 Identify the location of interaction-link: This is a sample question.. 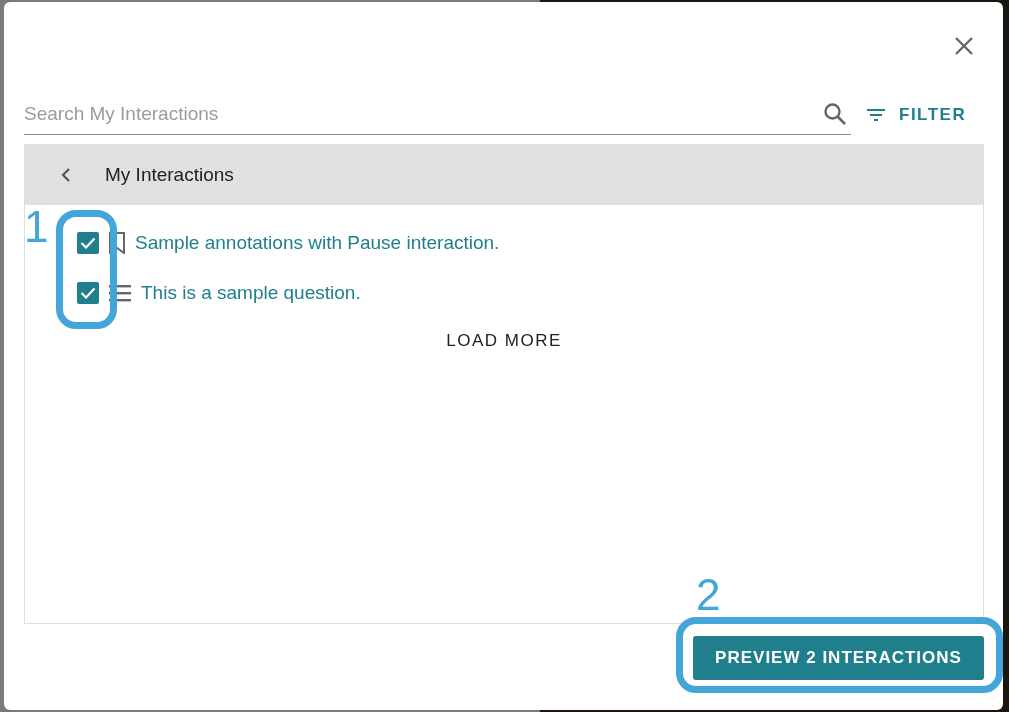
(251, 293).